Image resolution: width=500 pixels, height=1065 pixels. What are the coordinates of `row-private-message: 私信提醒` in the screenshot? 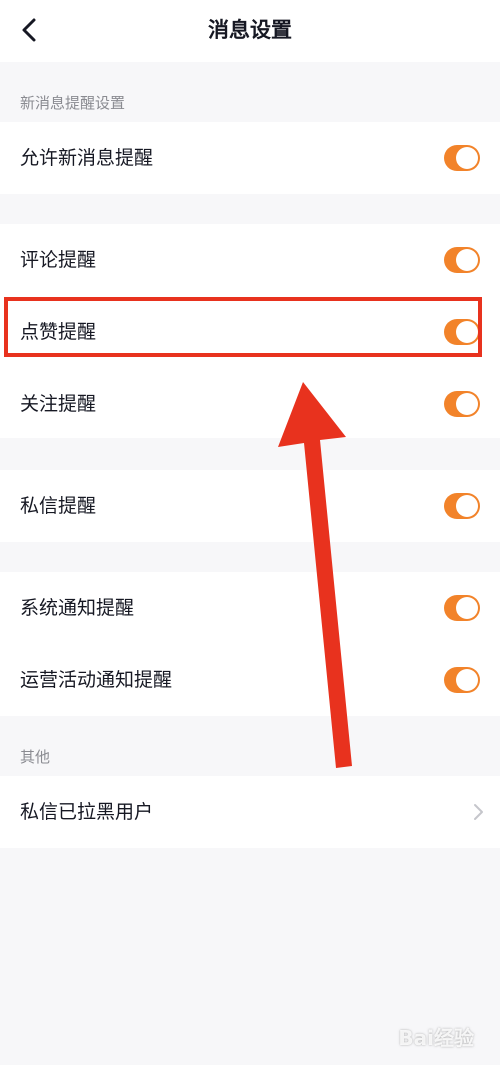 It's located at (250, 506).